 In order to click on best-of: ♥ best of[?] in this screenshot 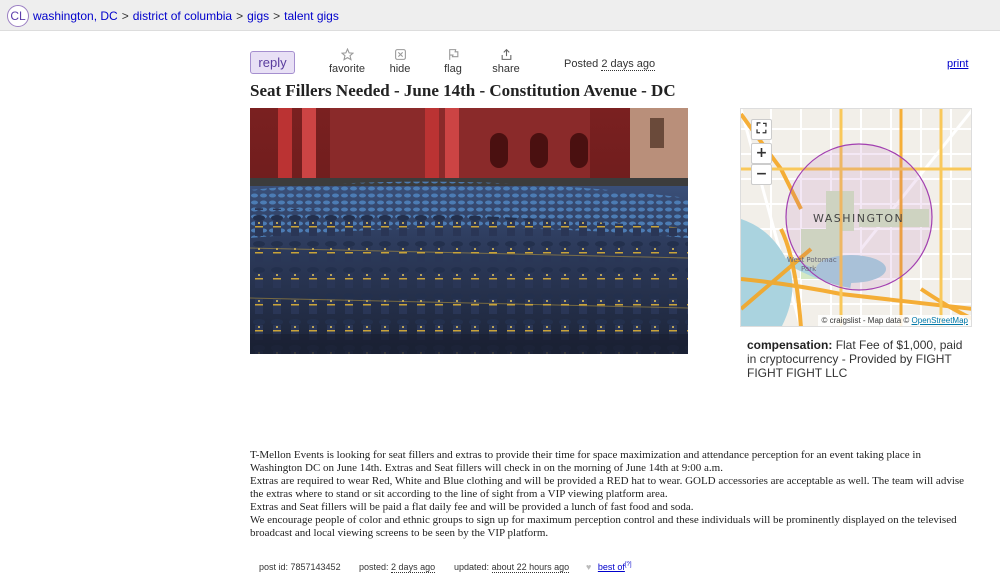, I will do `click(609, 567)`.